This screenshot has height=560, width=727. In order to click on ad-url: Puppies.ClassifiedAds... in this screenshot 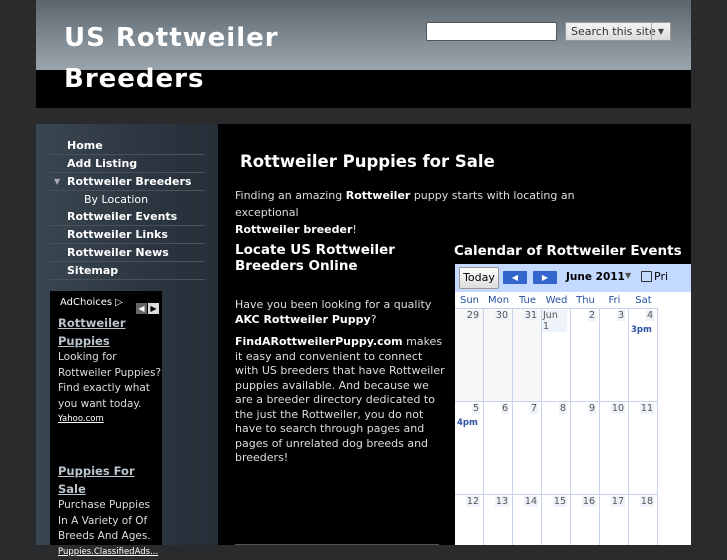, I will do `click(110, 552)`.